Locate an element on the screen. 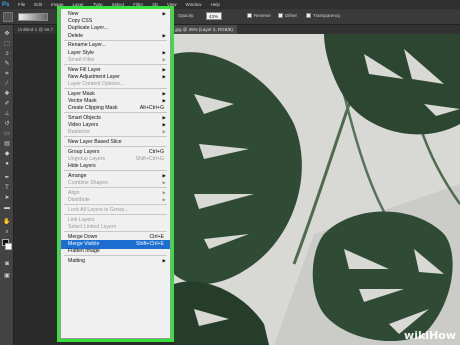  menu-item-label: Merge Visible is located at coordinates (84, 244).